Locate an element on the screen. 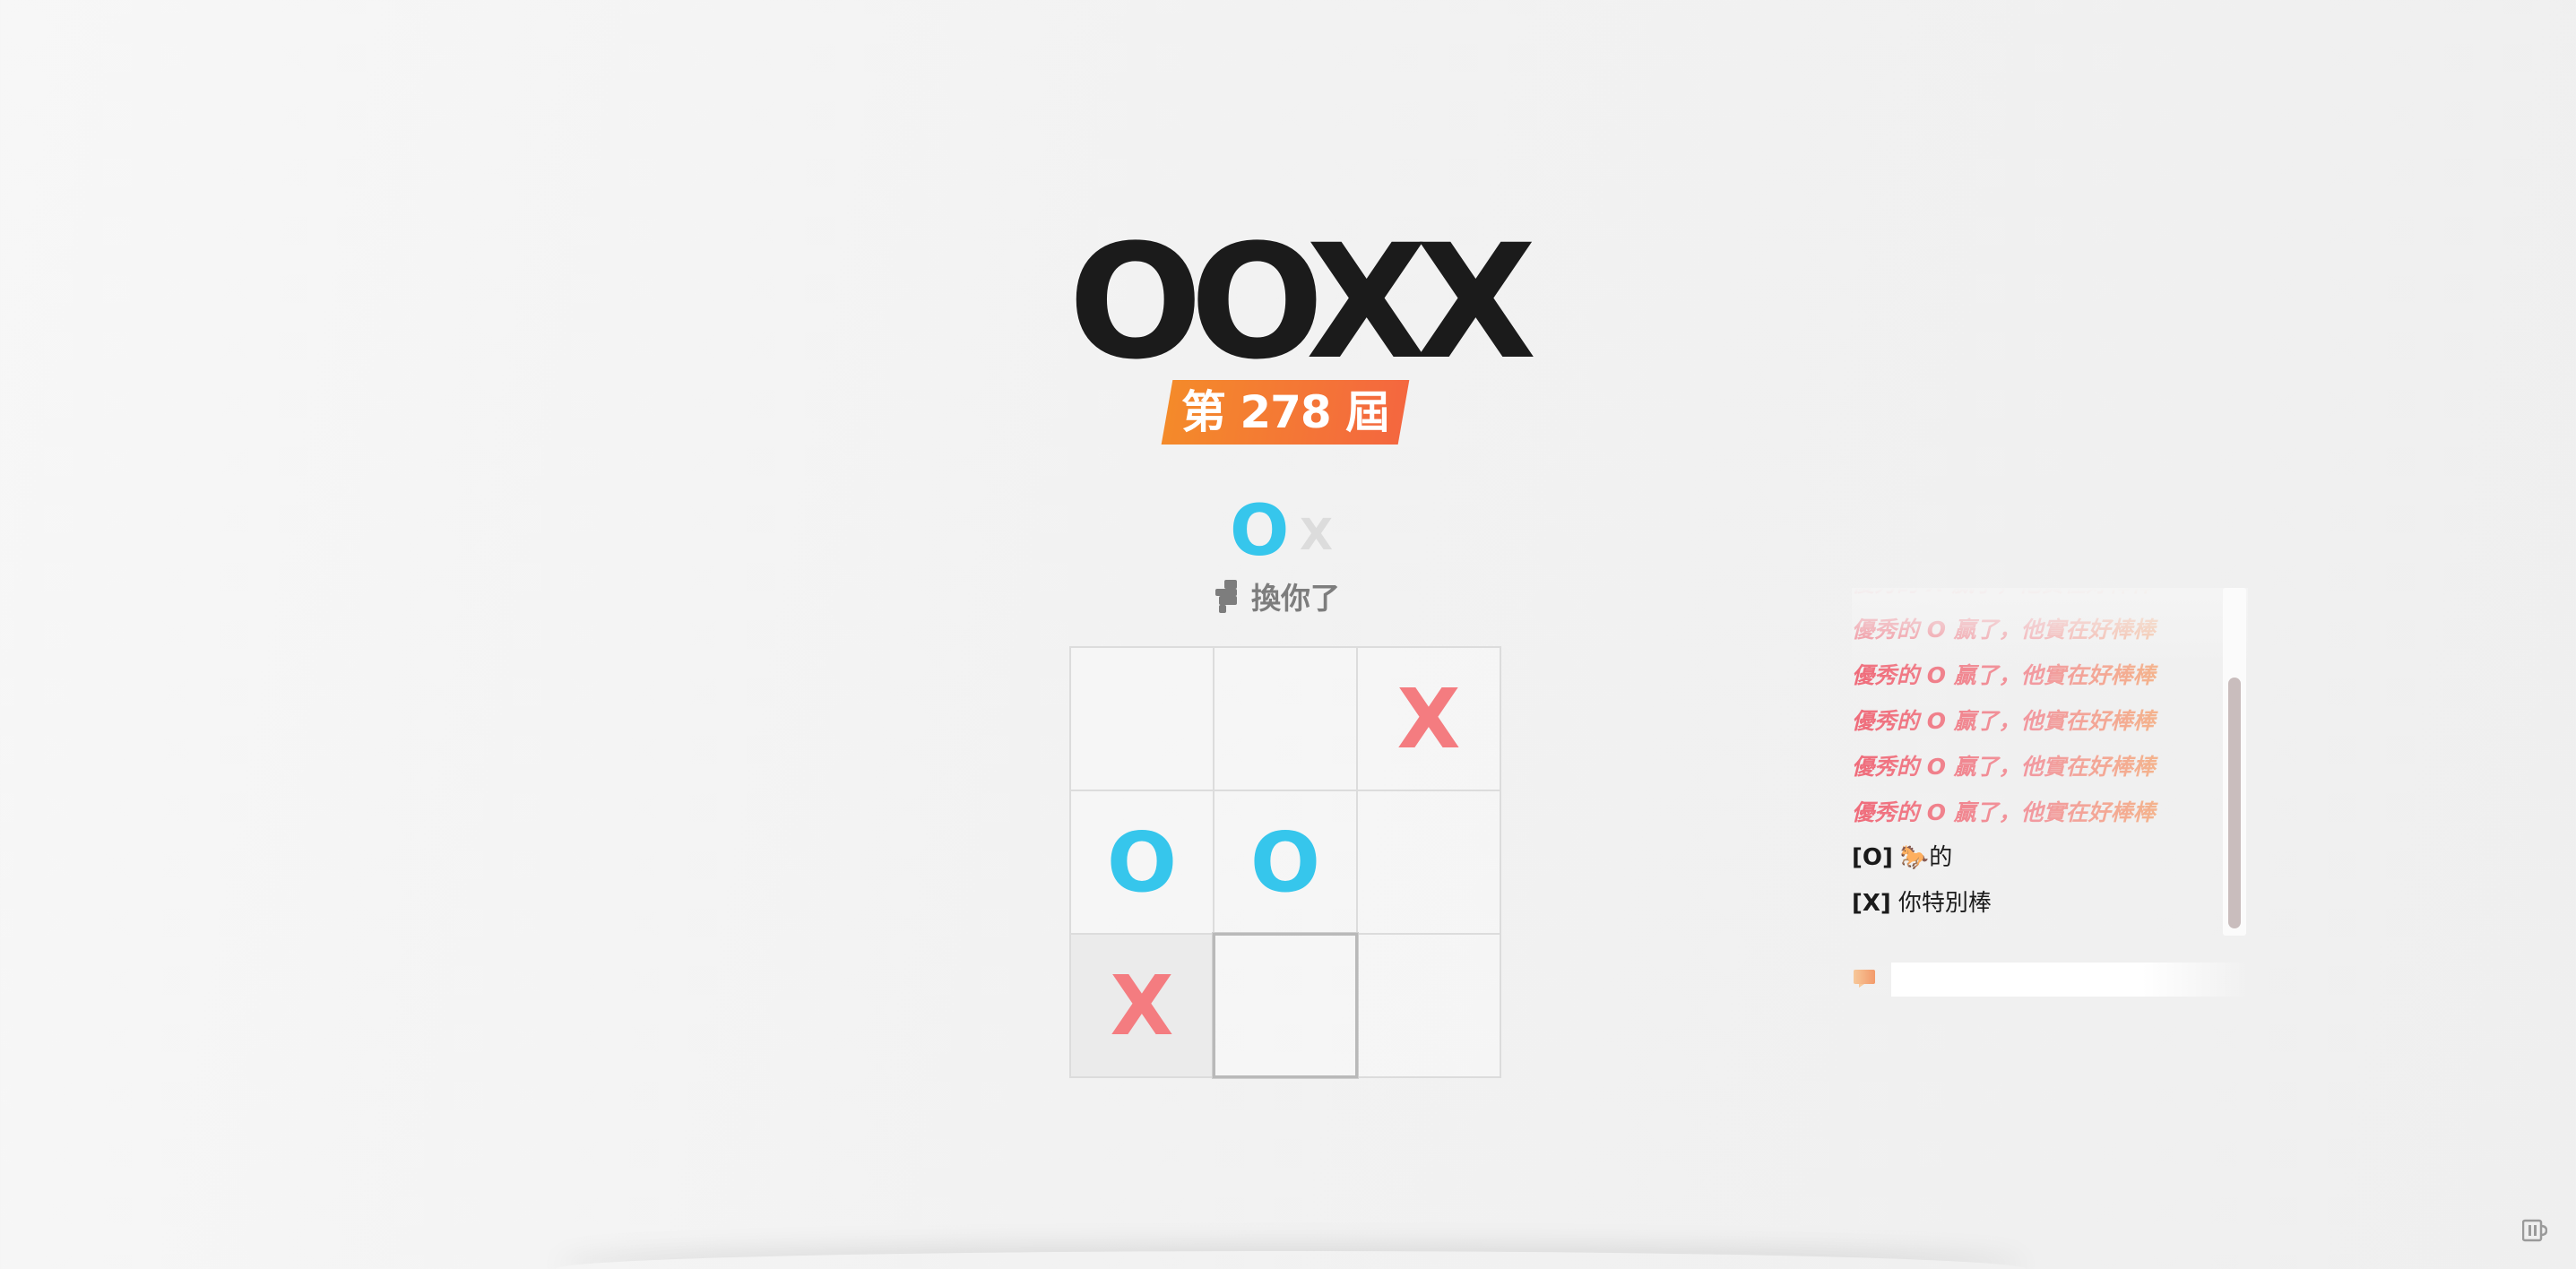  chat-message-text: 你特別棒 is located at coordinates (1944, 904).